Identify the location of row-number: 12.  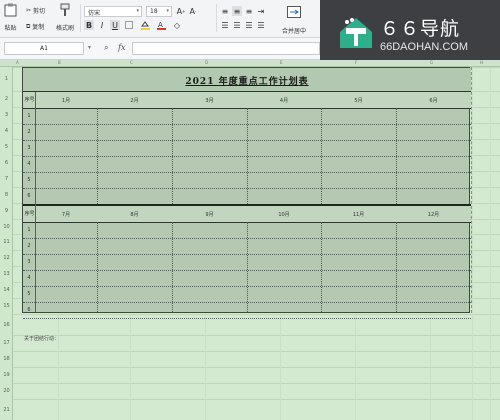
(6, 258).